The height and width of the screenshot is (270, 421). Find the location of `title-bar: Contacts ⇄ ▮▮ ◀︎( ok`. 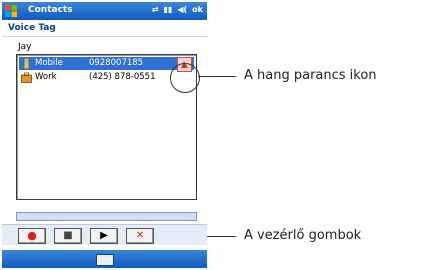

title-bar: Contacts ⇄ ▮▮ ◀︎( ok is located at coordinates (104, 11).